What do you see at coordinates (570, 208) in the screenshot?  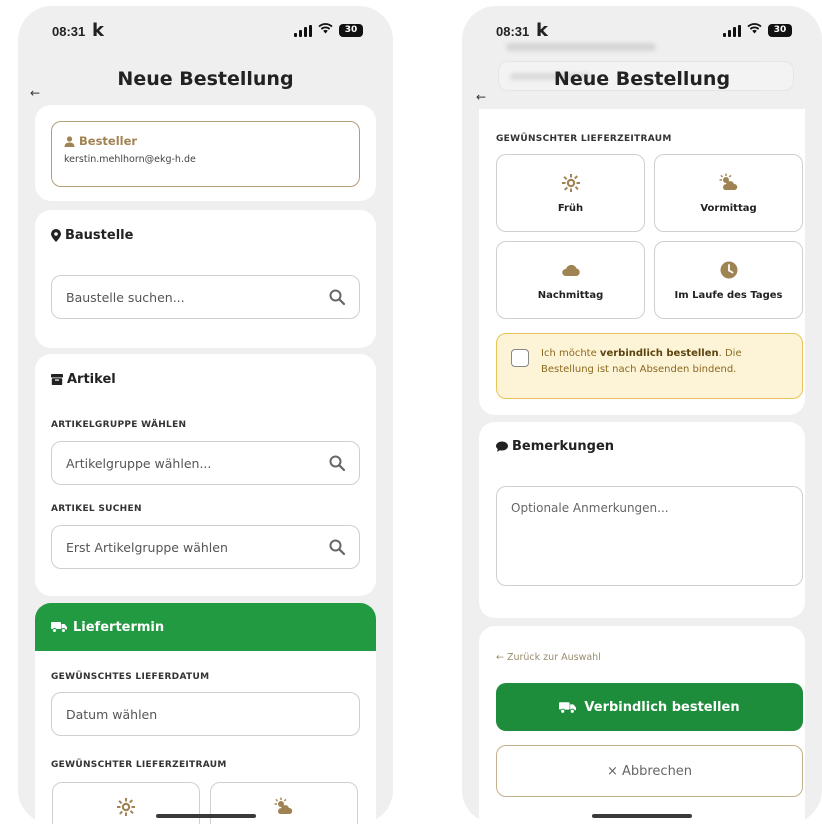 I see `period-label-frueh: Früh` at bounding box center [570, 208].